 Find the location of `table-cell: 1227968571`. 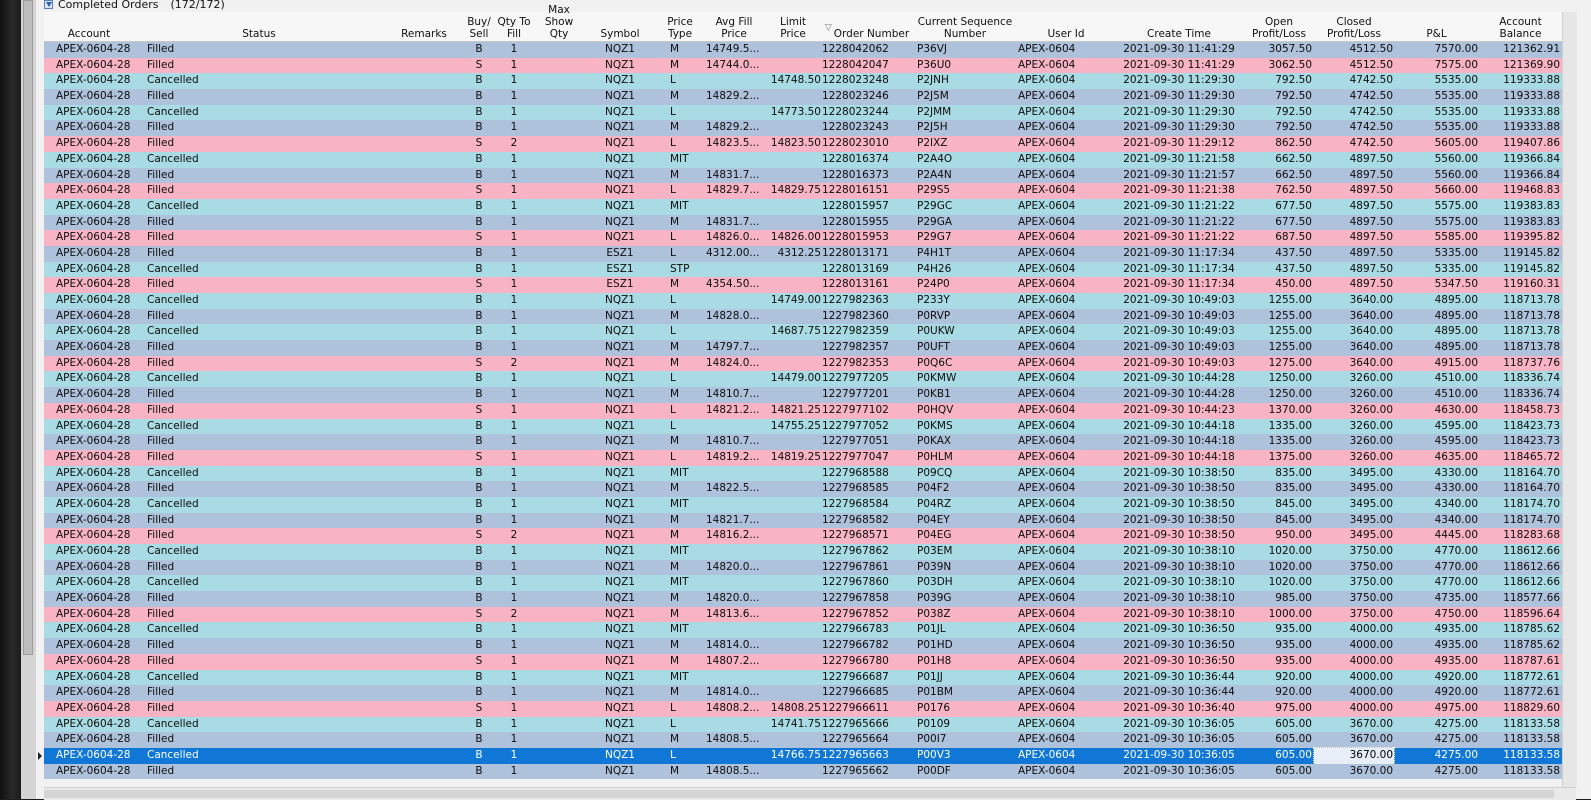

table-cell: 1227968571 is located at coordinates (867, 536).